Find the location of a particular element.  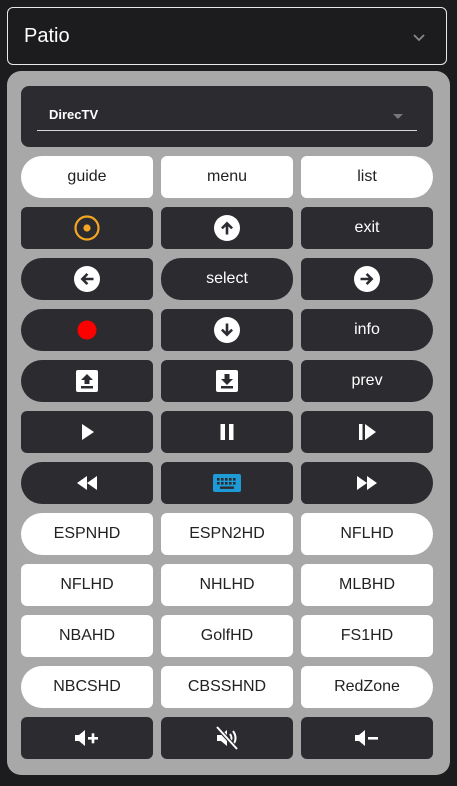

channel-button: RedZone is located at coordinates (367, 687).